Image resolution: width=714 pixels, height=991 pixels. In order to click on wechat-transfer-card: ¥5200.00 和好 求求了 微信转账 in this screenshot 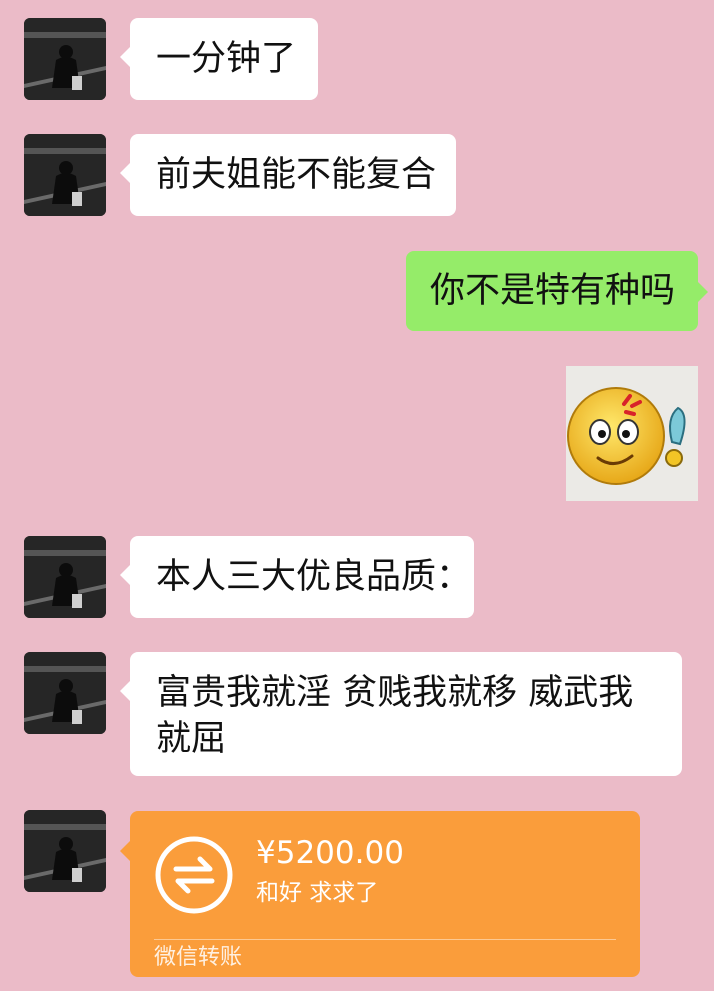, I will do `click(380, 894)`.